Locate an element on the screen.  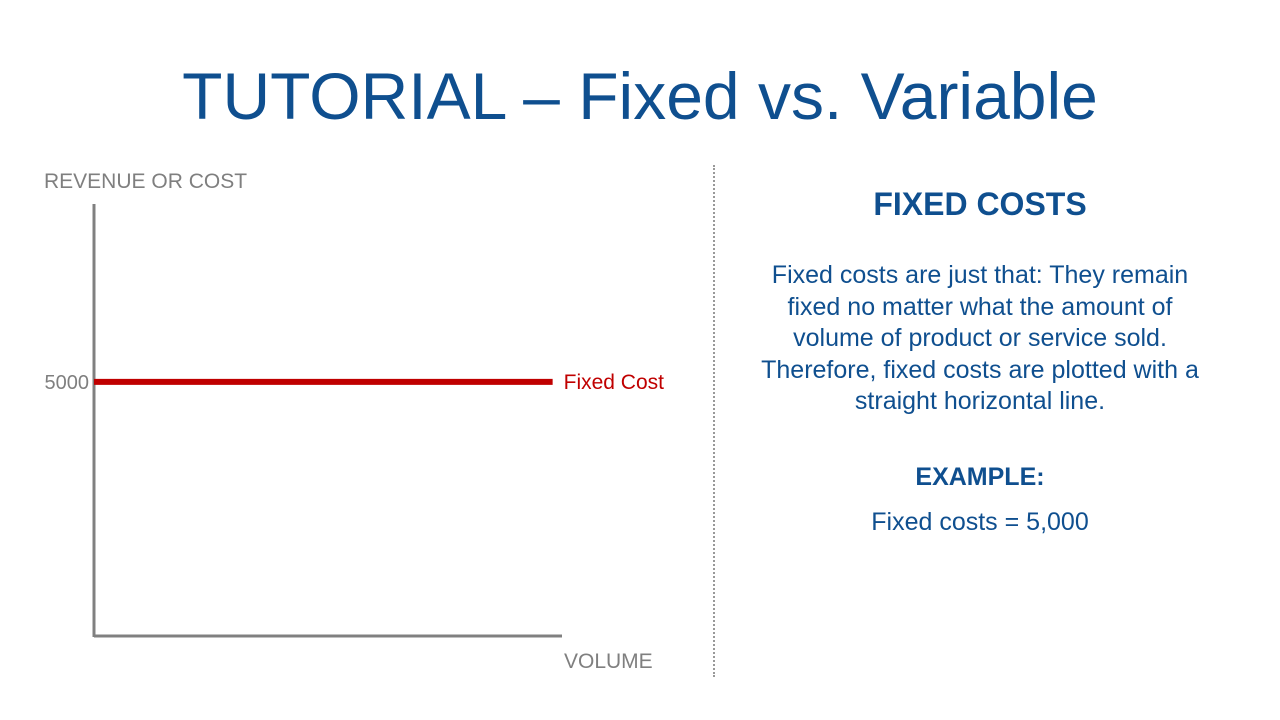
example-value: Fixed costs = 5,000 is located at coordinates (980, 522).